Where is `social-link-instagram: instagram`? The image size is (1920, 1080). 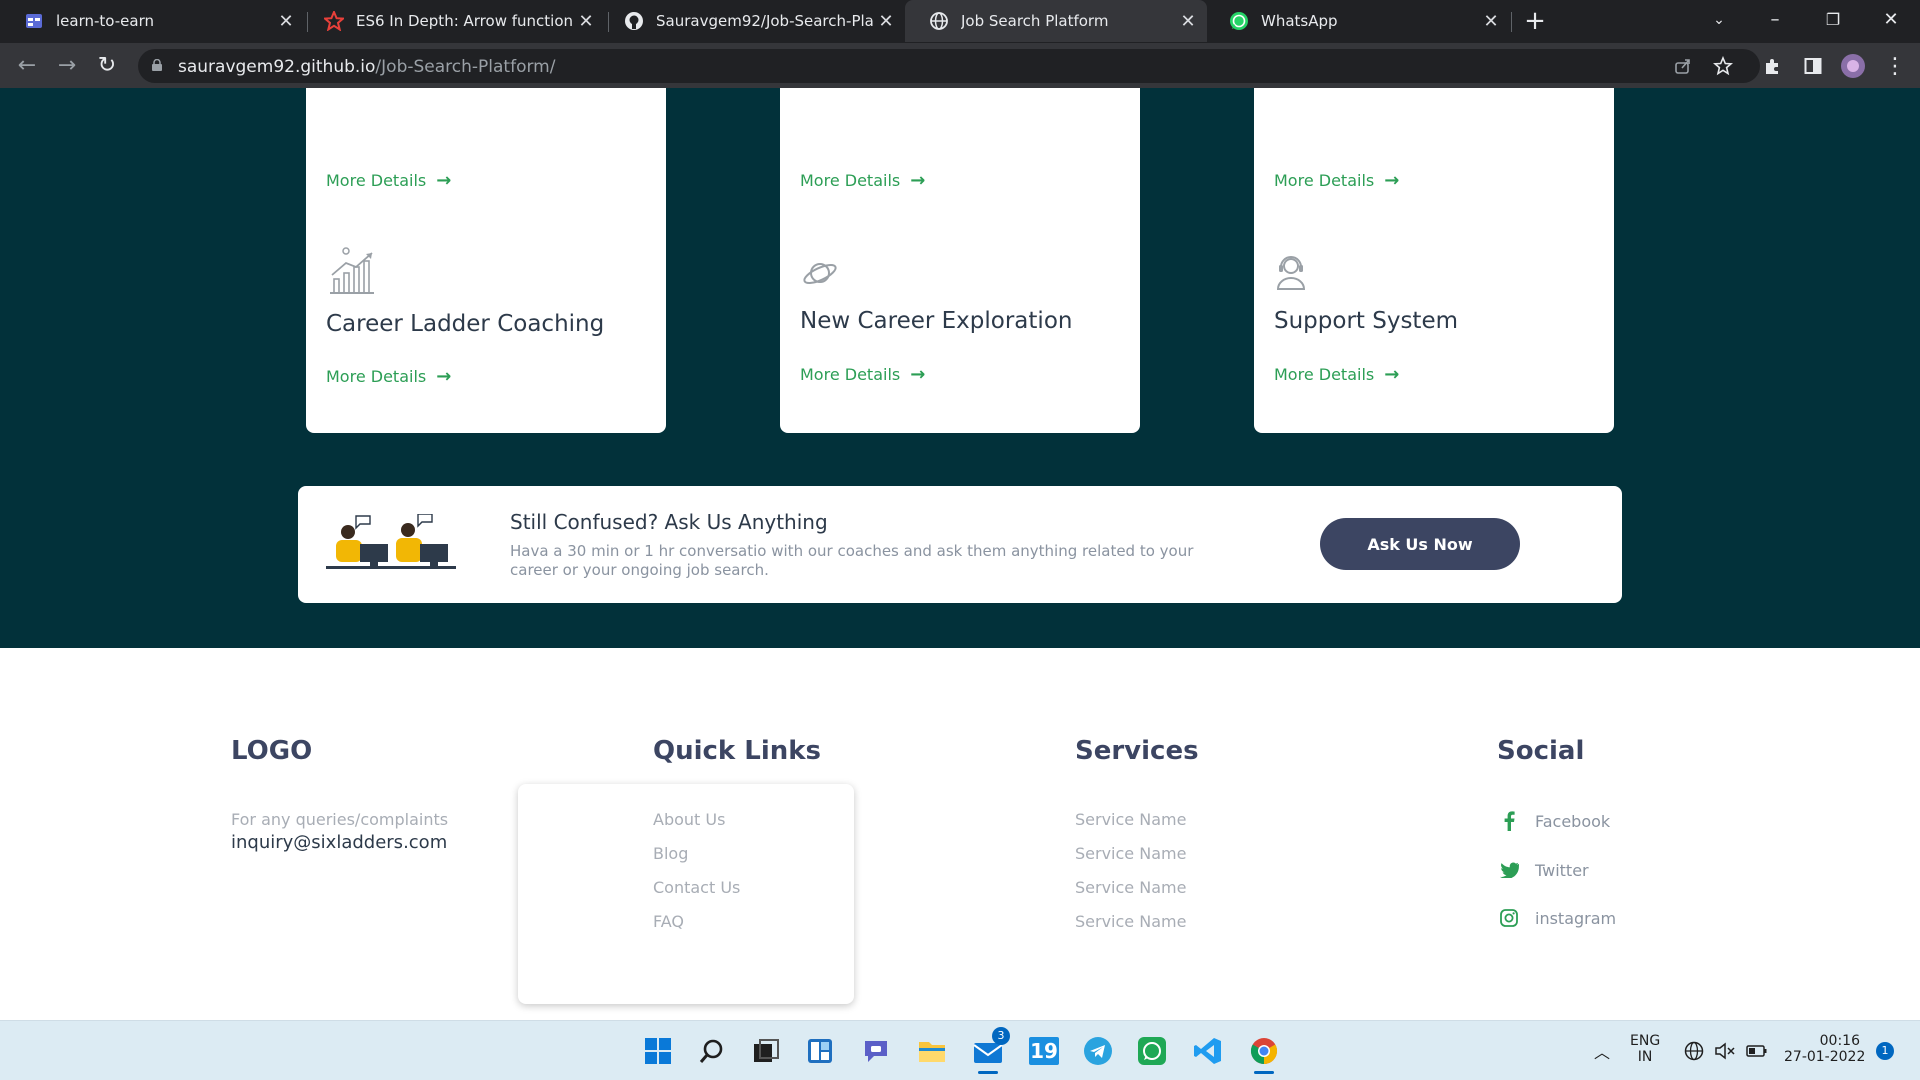 social-link-instagram: instagram is located at coordinates (1557, 918).